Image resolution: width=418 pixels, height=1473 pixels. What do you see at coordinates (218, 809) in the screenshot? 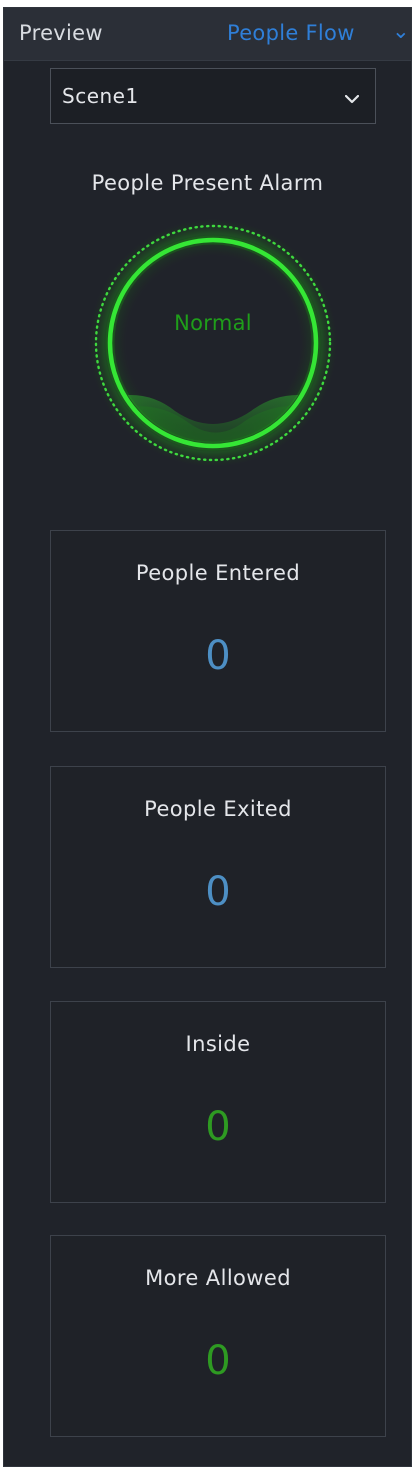
I see `stat-label: People Exited` at bounding box center [218, 809].